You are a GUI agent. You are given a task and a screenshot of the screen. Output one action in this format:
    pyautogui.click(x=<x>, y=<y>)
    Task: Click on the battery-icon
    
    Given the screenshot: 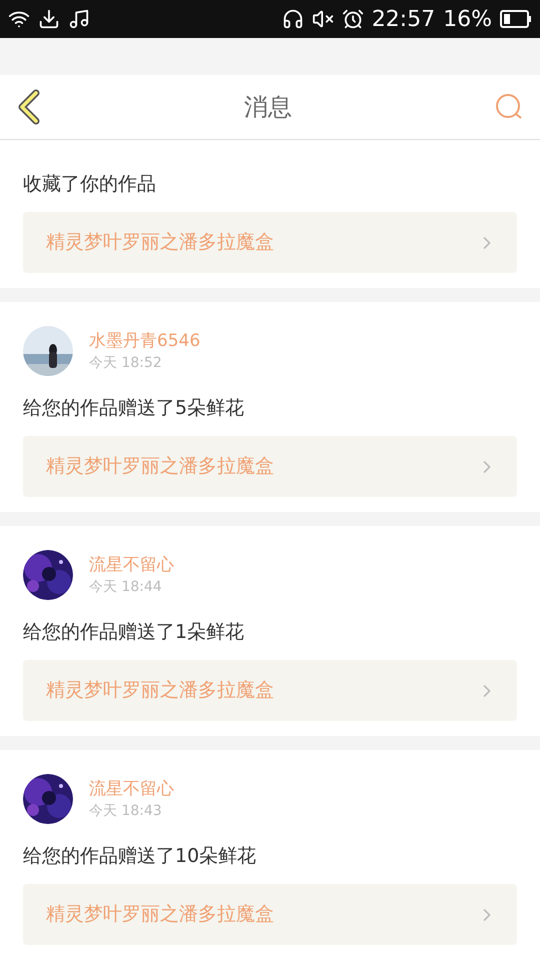 What is the action you would take?
    pyautogui.click(x=516, y=19)
    